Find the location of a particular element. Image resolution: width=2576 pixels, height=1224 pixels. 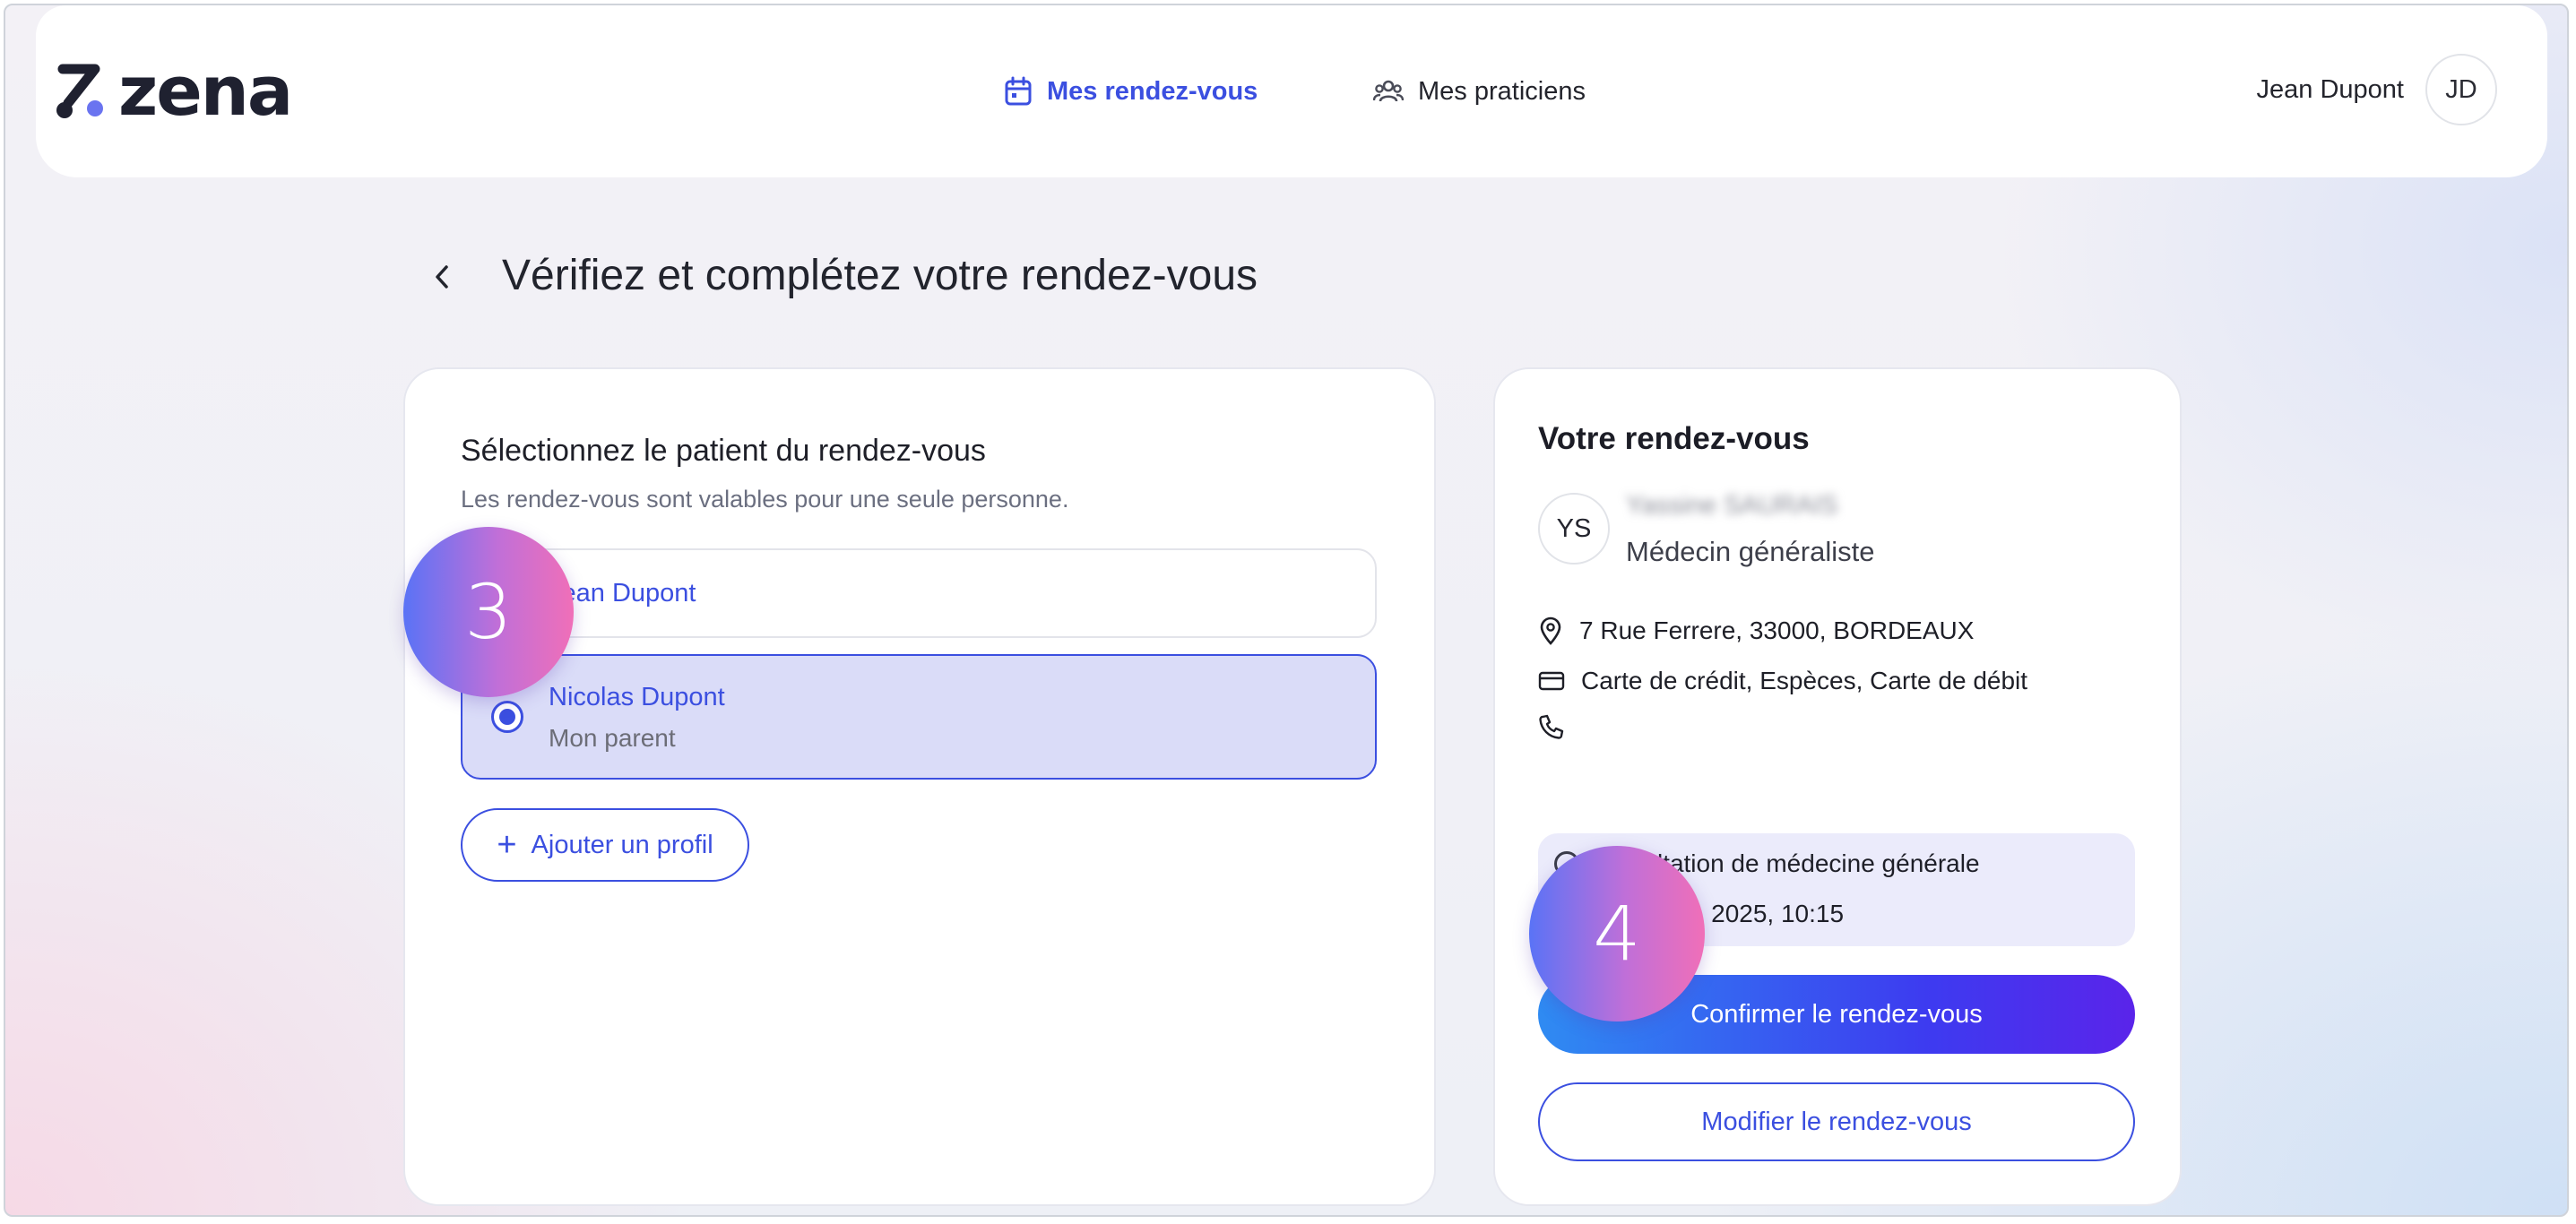

modify-appointment-button: Modifier le rendez-vous is located at coordinates (1836, 1121).